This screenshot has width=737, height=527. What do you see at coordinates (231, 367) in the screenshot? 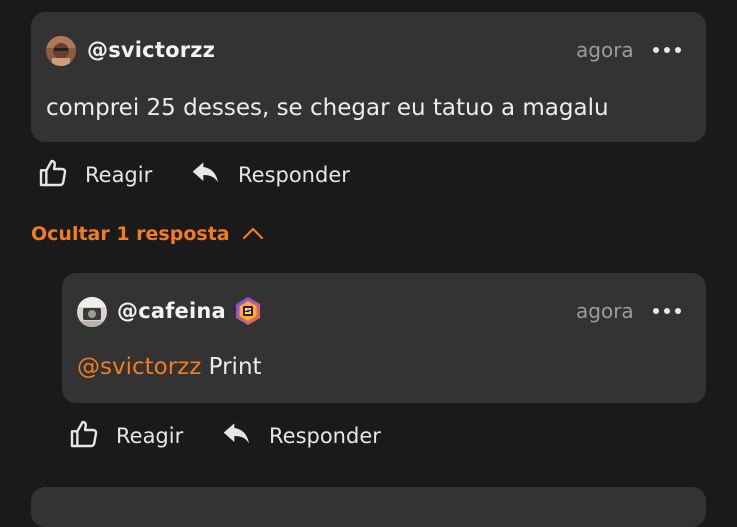
I see `reply-text-body: Print` at bounding box center [231, 367].